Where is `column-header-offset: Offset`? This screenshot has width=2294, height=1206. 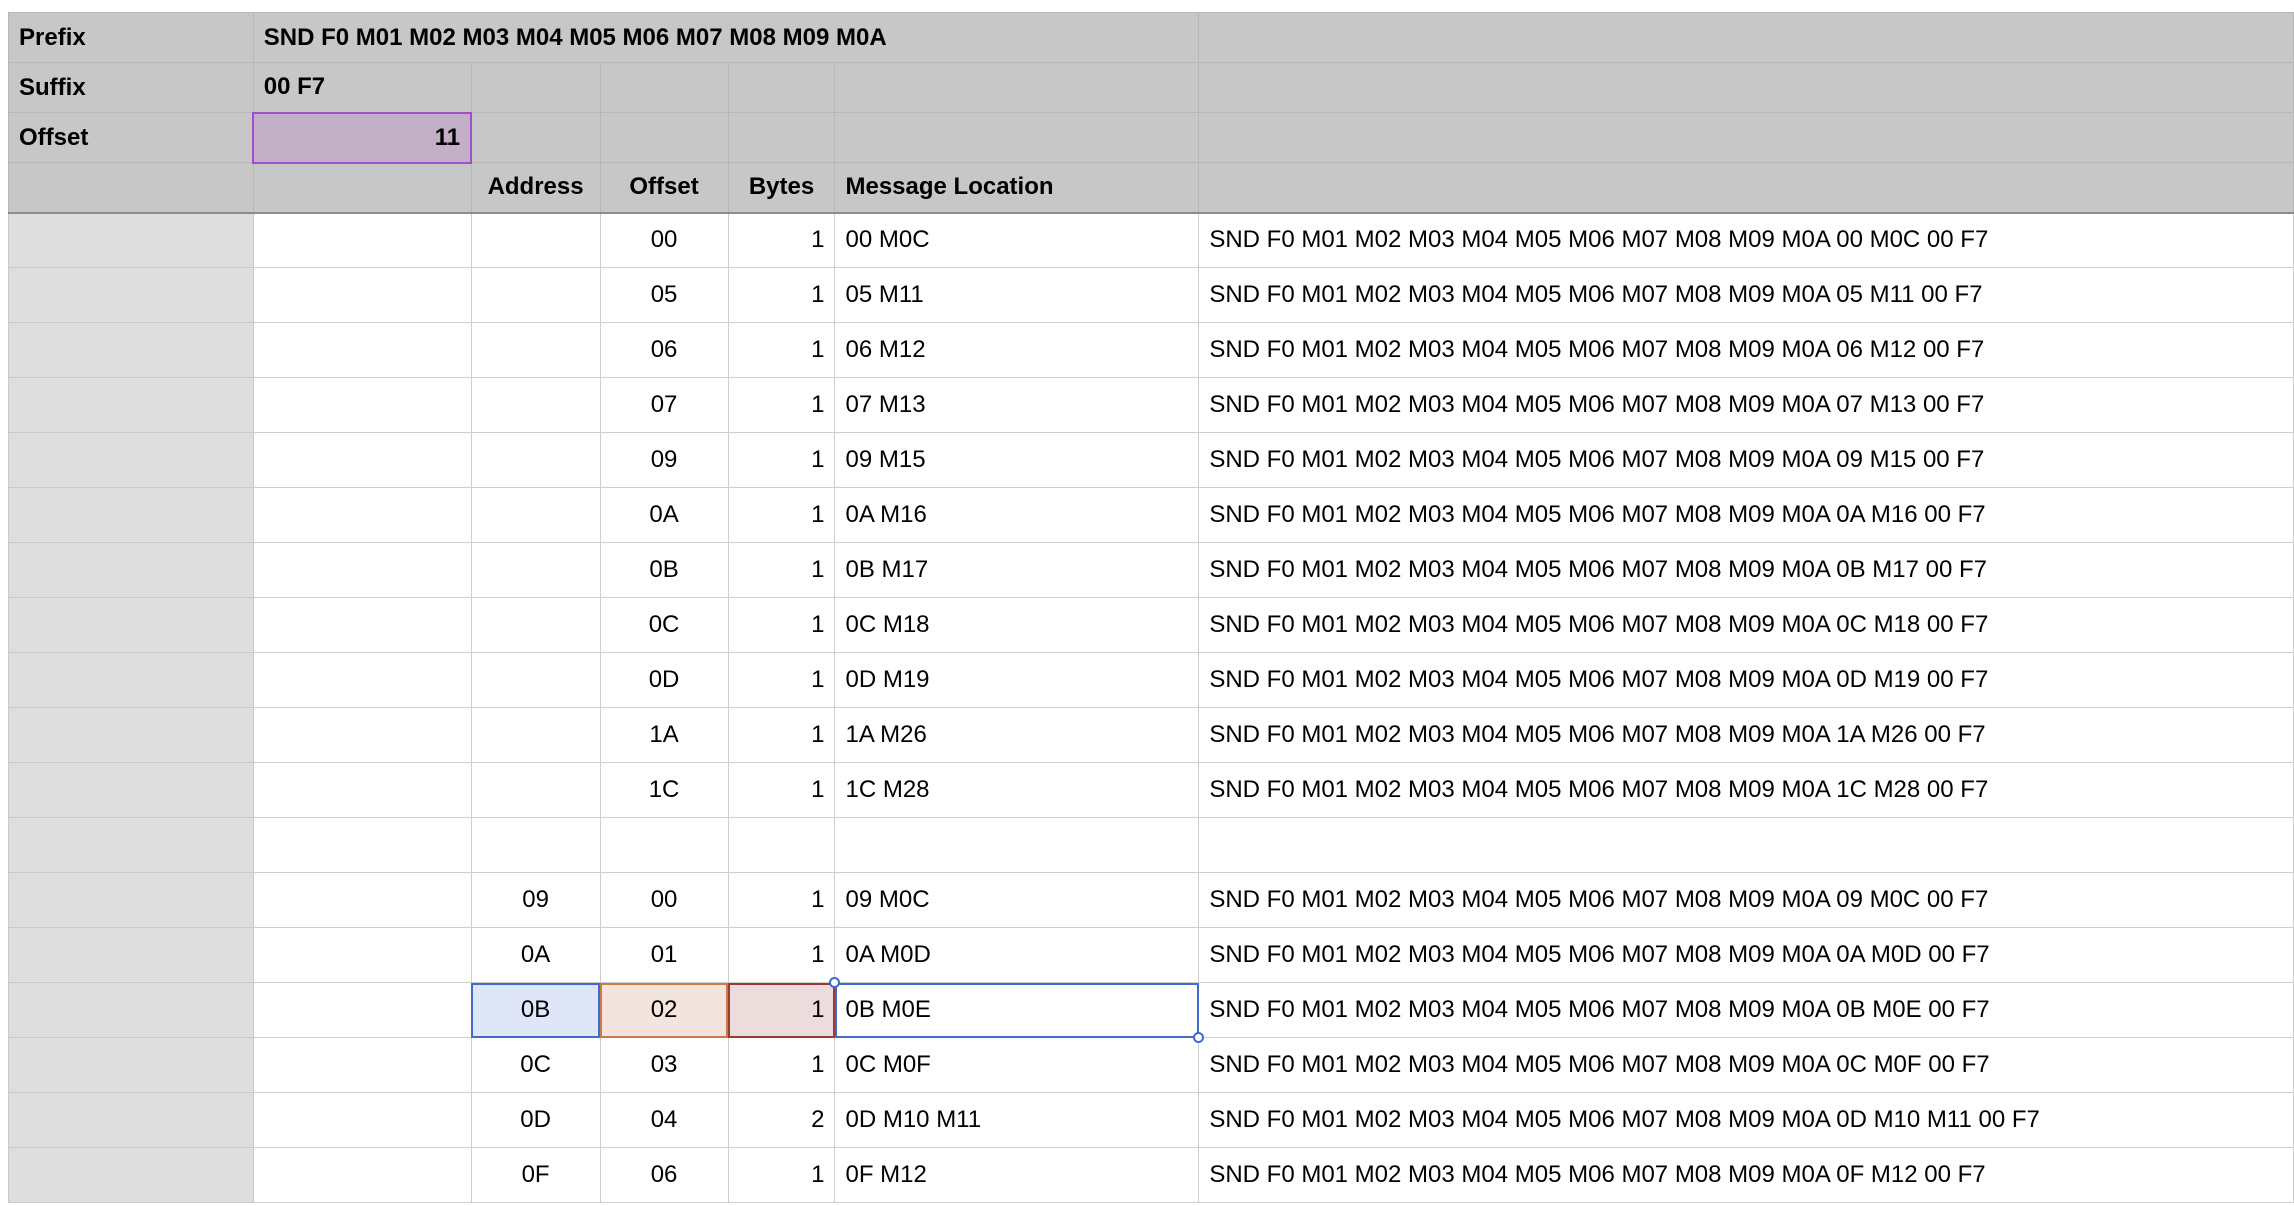
column-header-offset: Offset is located at coordinates (664, 188).